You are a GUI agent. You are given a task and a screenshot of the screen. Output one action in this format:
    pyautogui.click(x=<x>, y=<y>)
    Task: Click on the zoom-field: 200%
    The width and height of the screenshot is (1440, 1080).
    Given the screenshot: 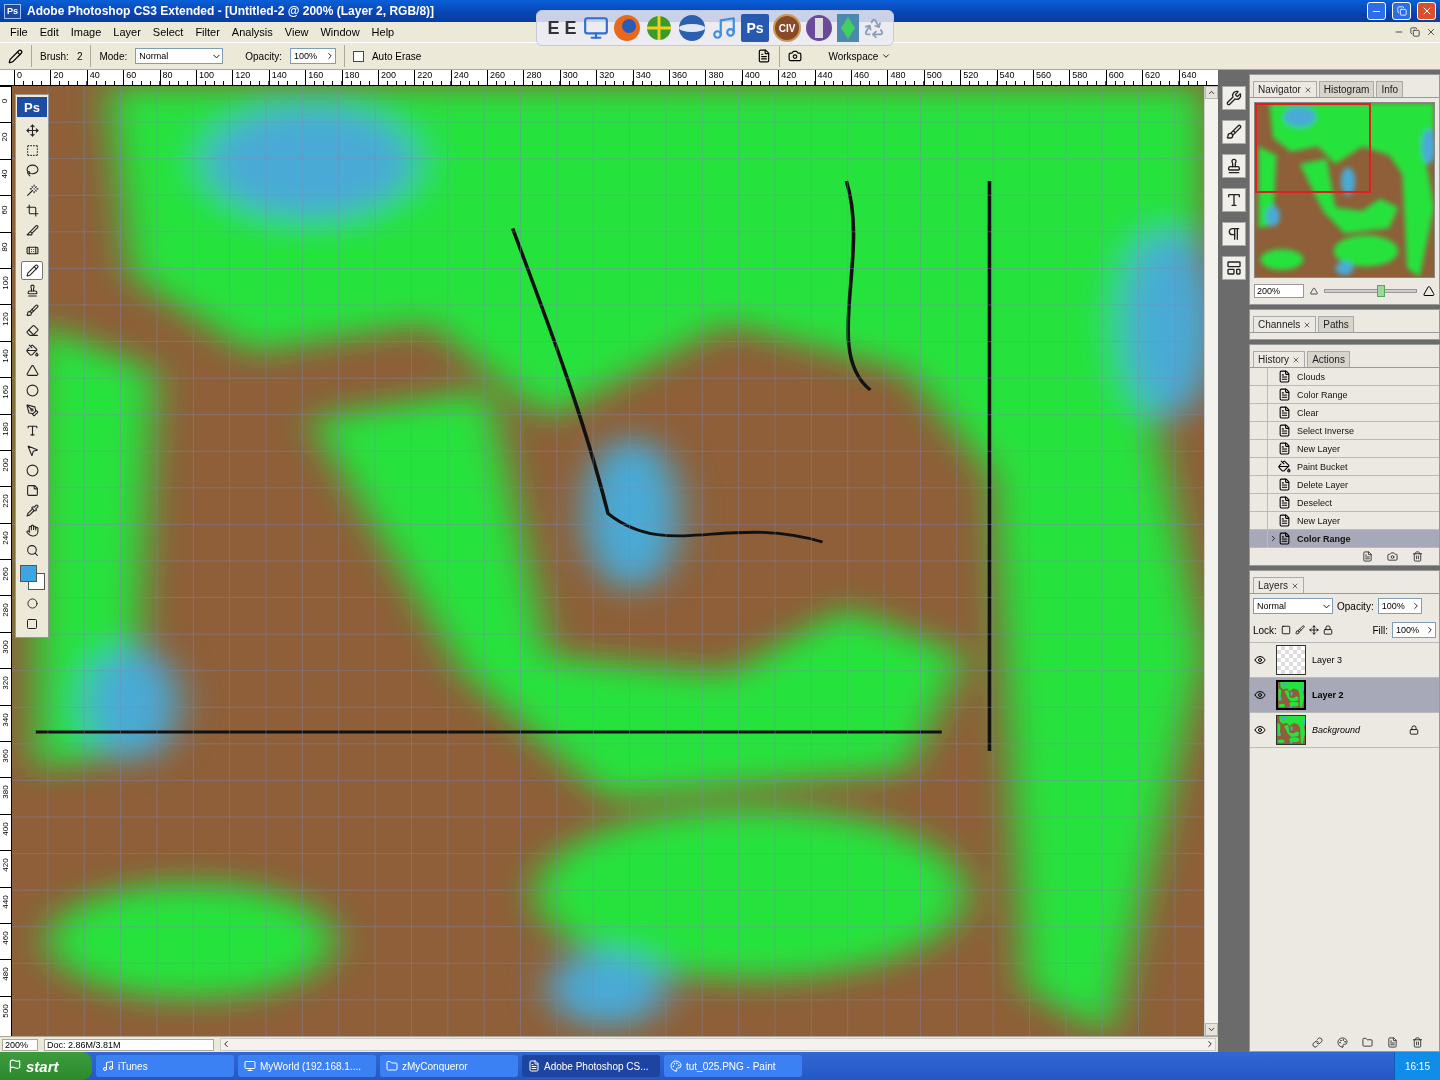 What is the action you would take?
    pyautogui.click(x=1279, y=291)
    